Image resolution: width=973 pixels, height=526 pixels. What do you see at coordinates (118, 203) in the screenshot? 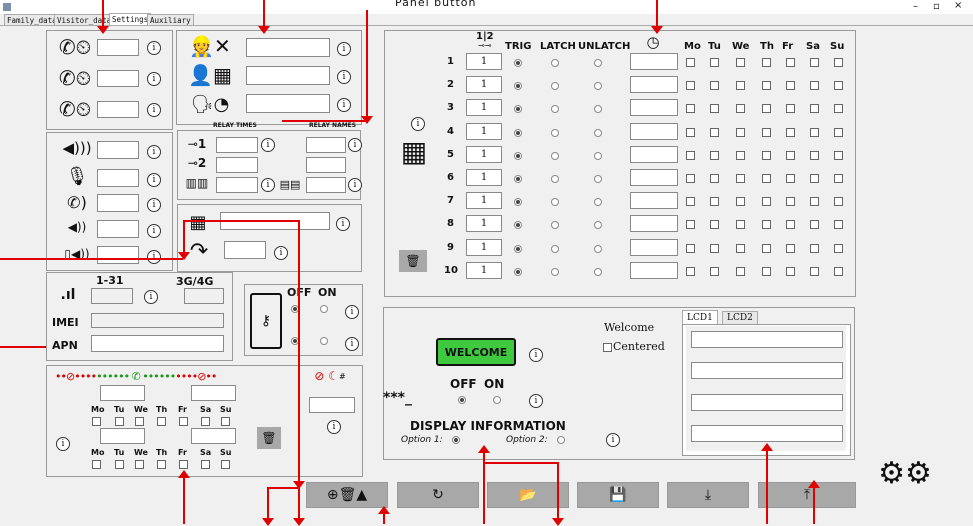
I see `phone-volume-input` at bounding box center [118, 203].